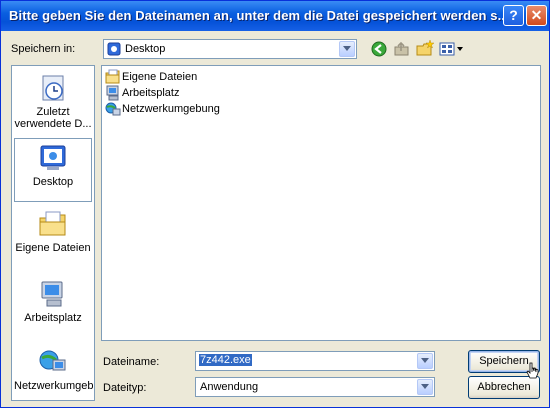 The image size is (550, 408). What do you see at coordinates (230, 49) in the screenshot?
I see `location-combo: Desktop` at bounding box center [230, 49].